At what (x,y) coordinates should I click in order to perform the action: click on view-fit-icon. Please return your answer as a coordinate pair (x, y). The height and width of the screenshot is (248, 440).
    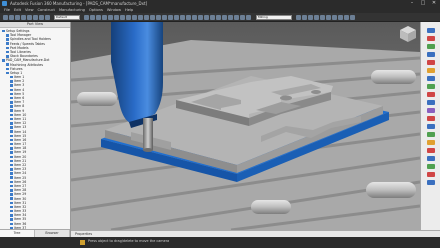
    Looking at the image, I should click on (431, 30).